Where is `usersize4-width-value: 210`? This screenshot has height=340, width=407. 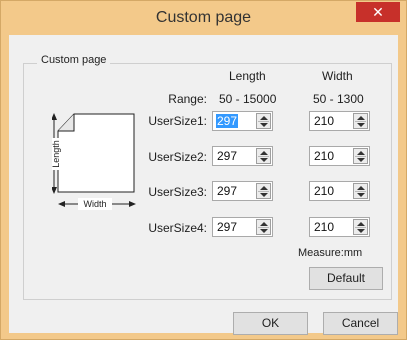
usersize4-width-value: 210 is located at coordinates (324, 227).